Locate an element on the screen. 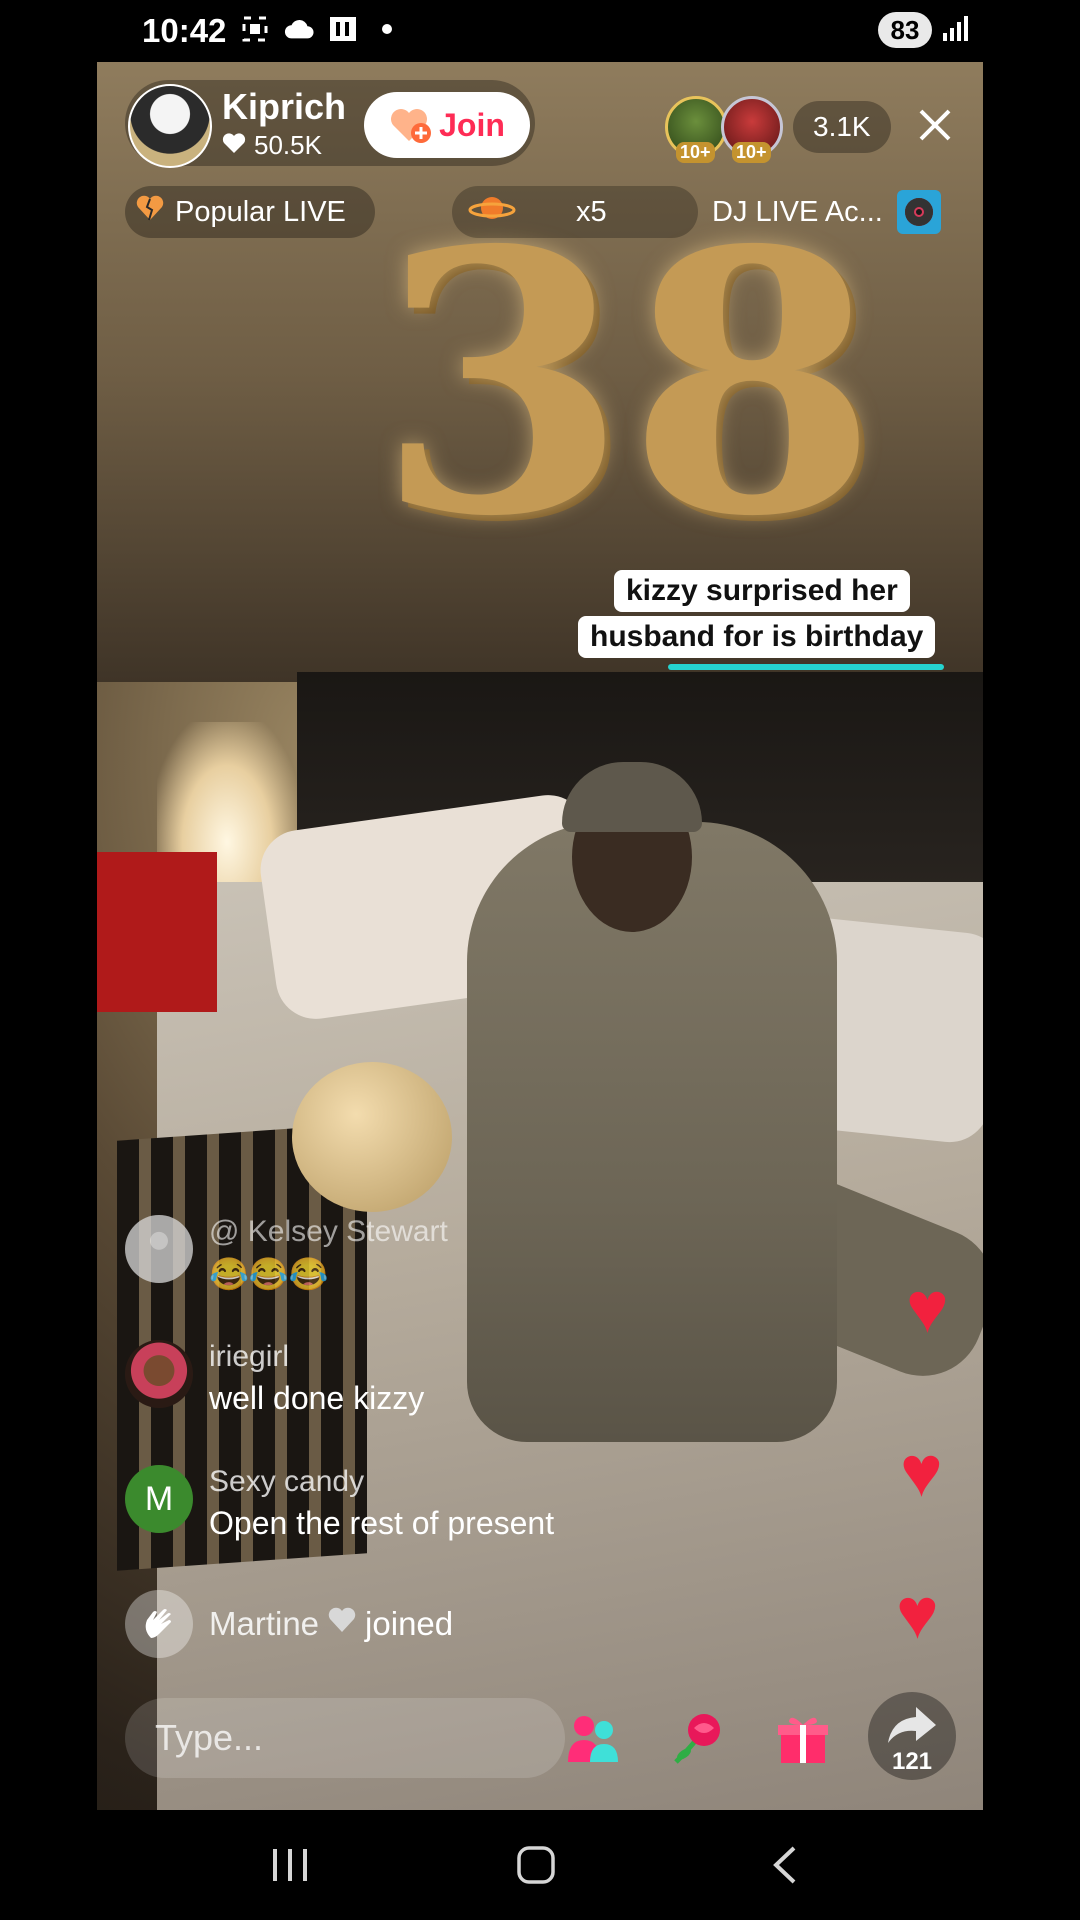  planet-chip: x5 is located at coordinates (575, 212).